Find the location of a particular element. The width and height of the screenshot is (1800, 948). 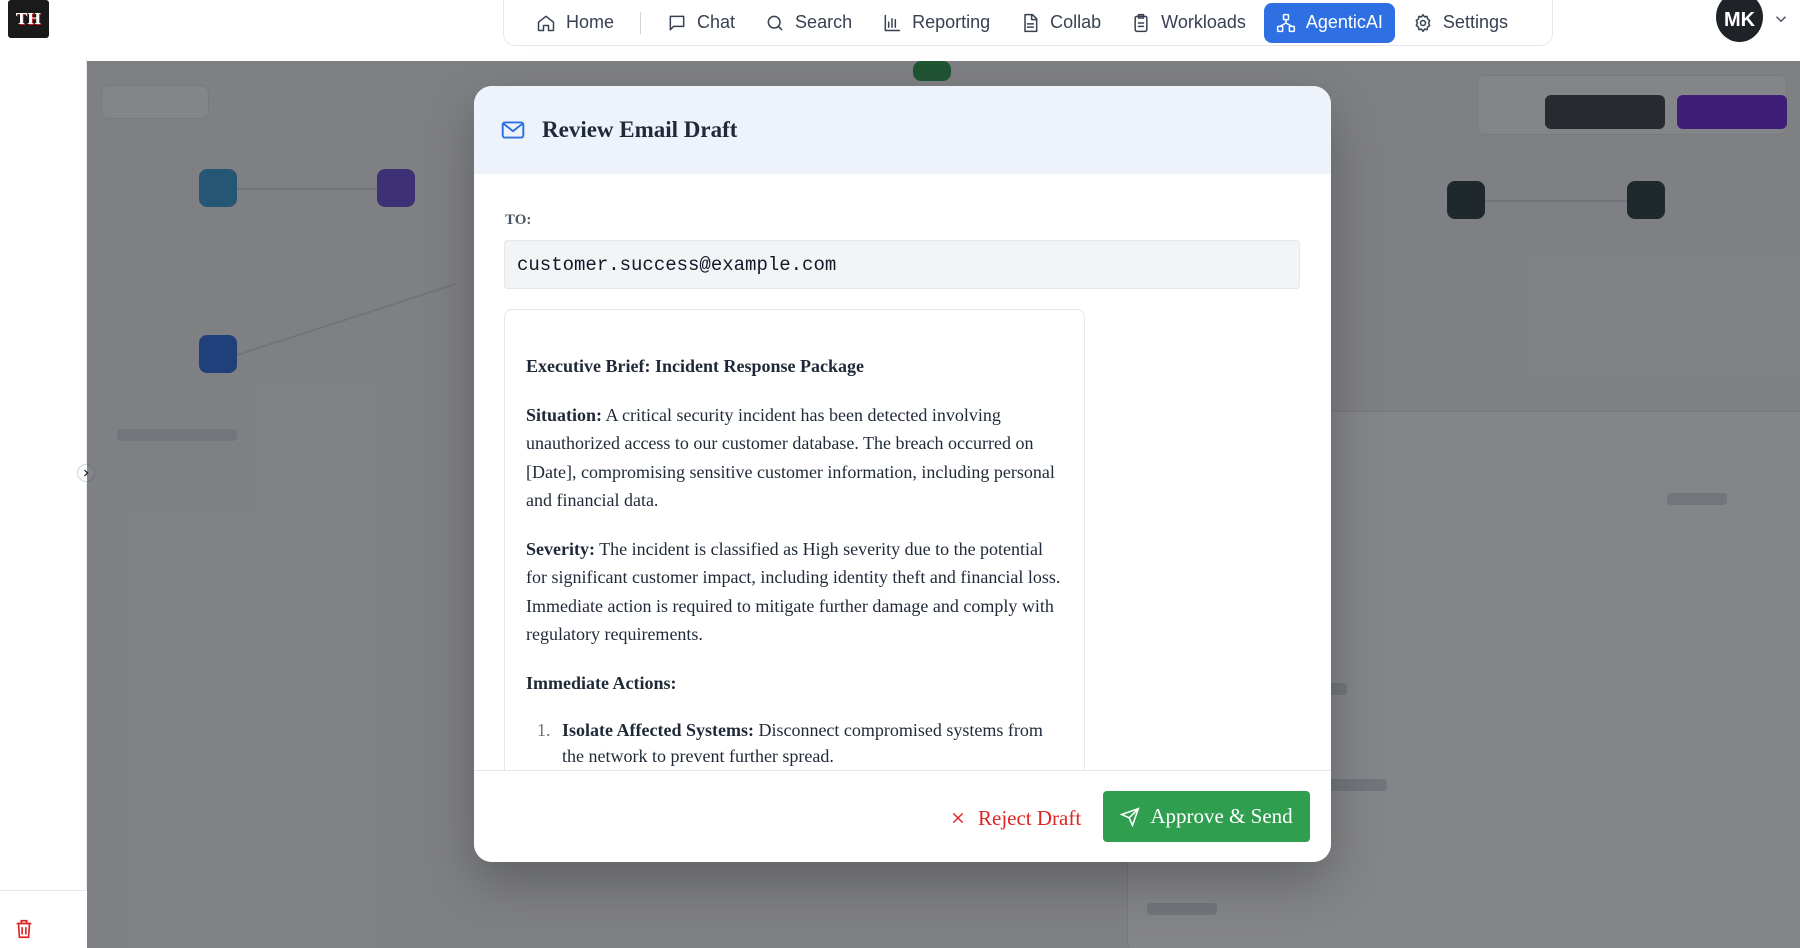

actions-heading: Immediate Actions: is located at coordinates (601, 682).